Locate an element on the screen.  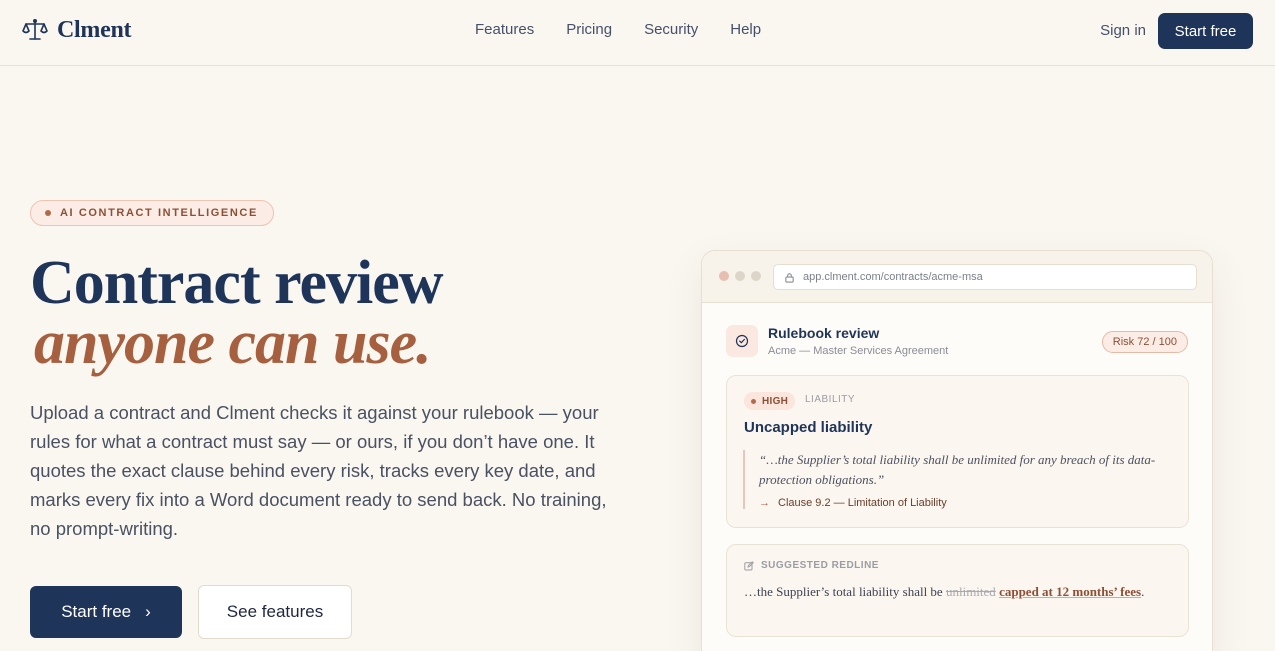
arrow-right-icon: → is located at coordinates (764, 503).